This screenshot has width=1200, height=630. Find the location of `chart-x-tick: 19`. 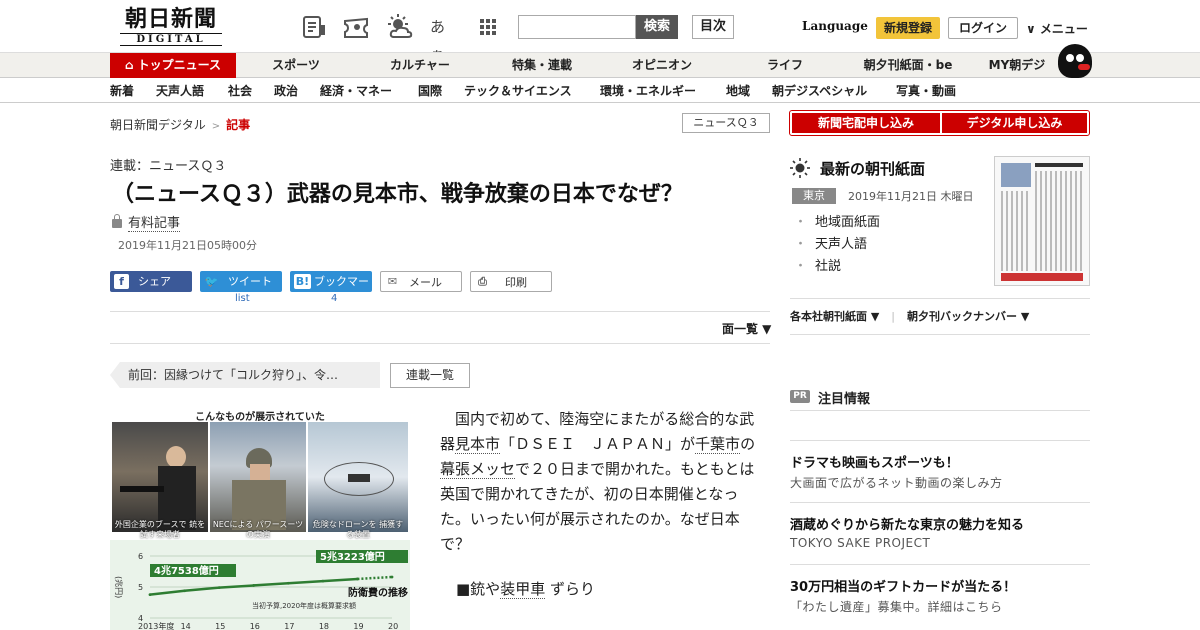

chart-x-tick: 19 is located at coordinates (358, 626).